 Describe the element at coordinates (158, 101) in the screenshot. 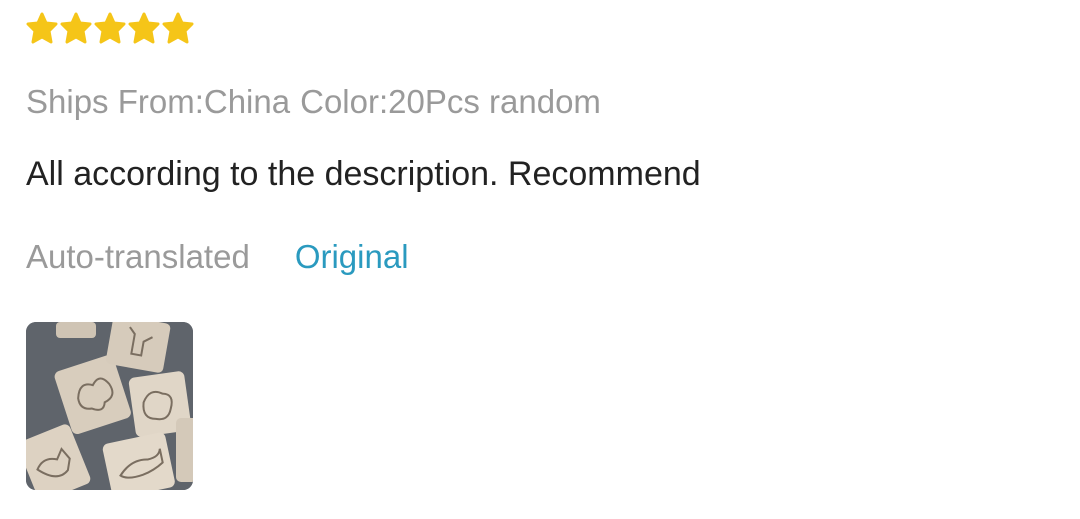

I see `ships-from-text: Ships From:China` at that location.